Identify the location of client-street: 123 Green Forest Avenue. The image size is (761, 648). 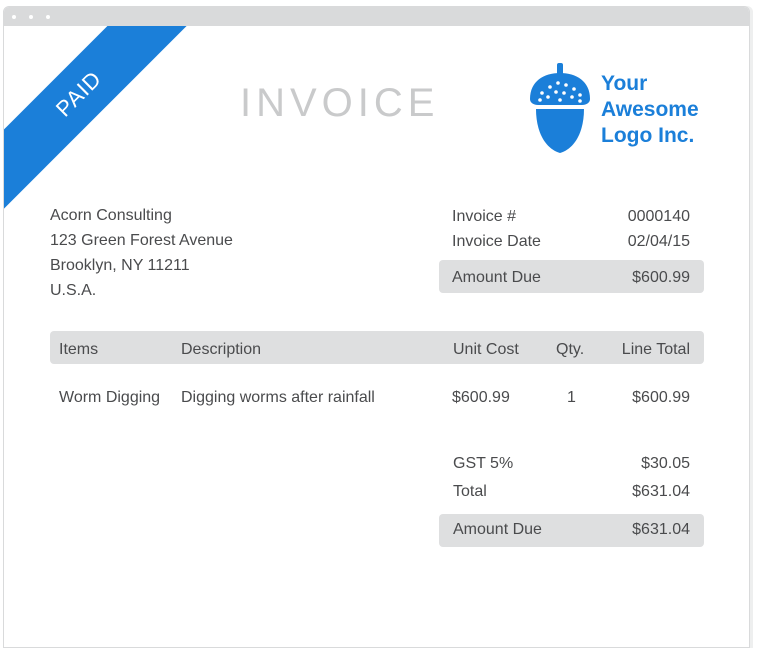
(141, 240).